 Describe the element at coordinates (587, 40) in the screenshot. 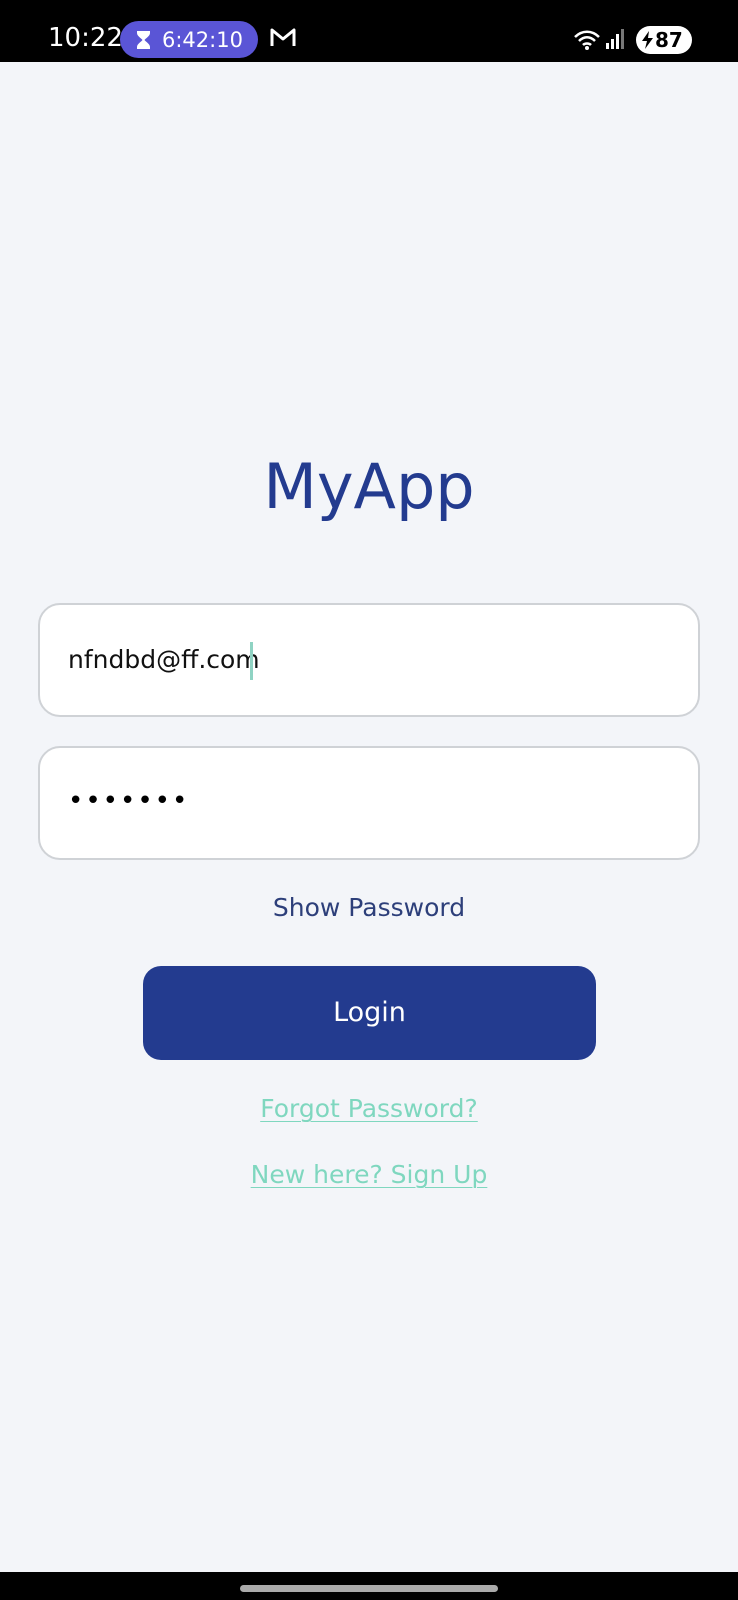

I see `wifi-icon` at that location.